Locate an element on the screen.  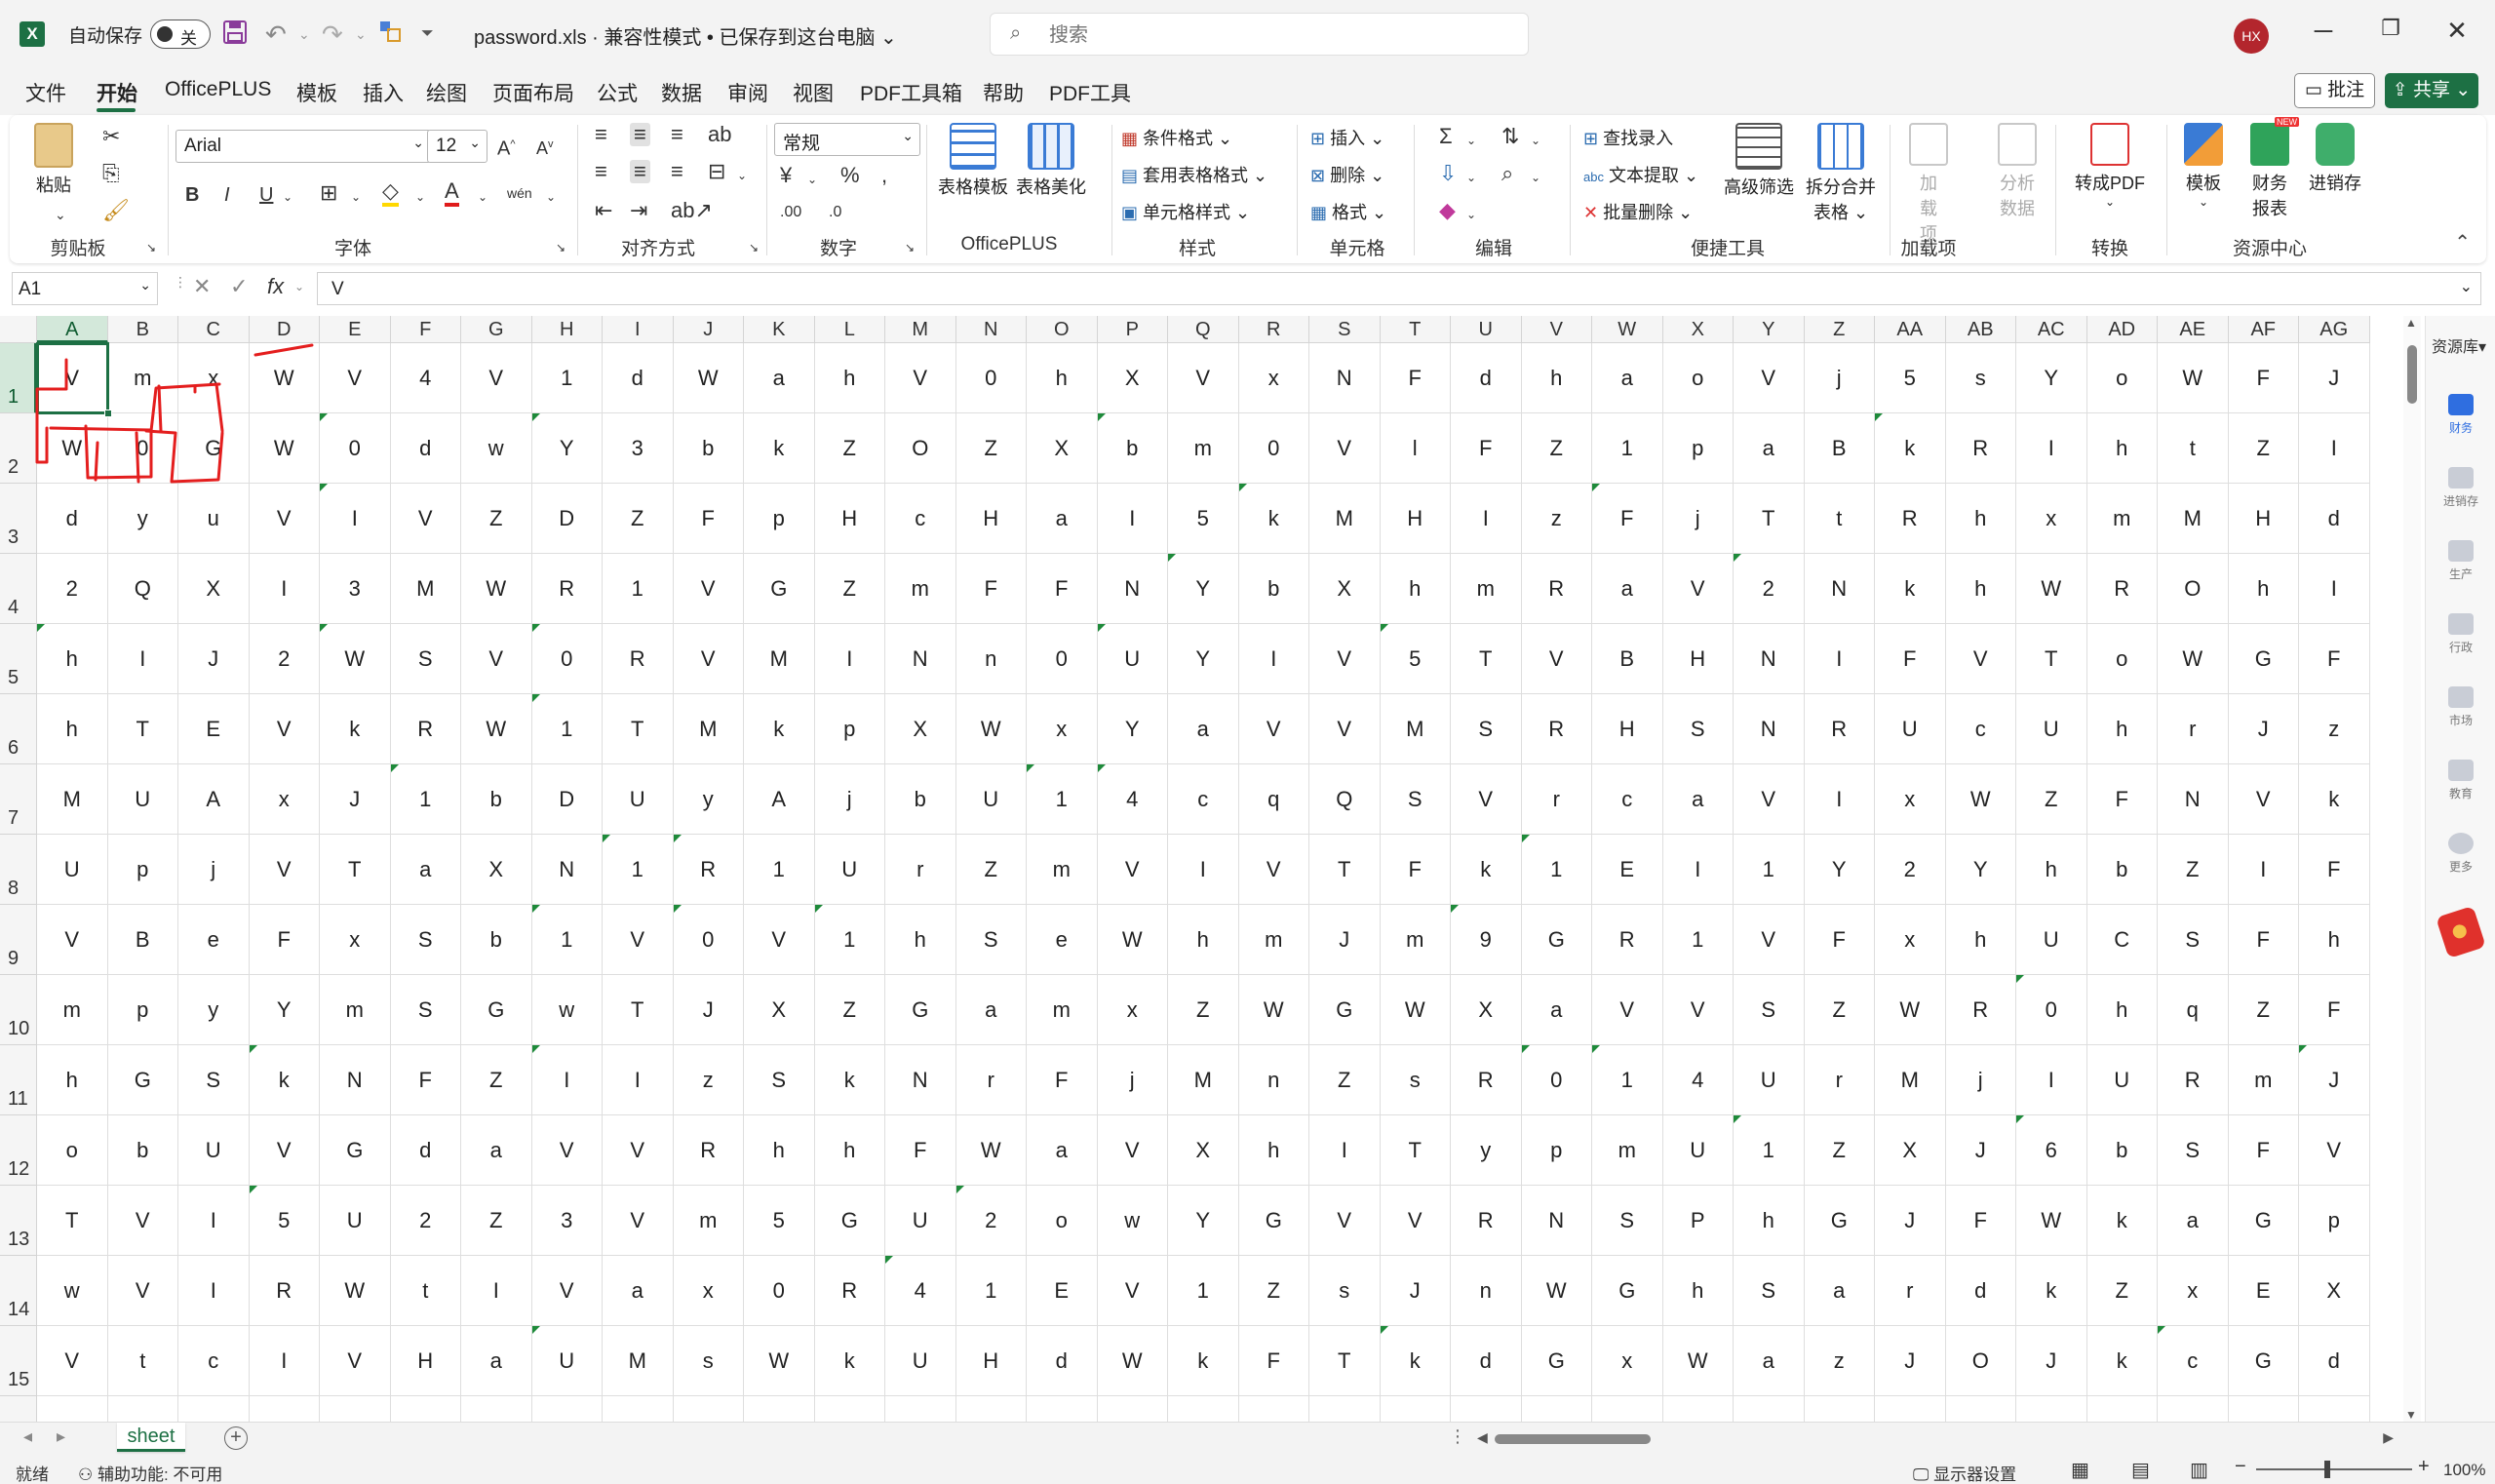
column-header: R is located at coordinates (1273, 329).